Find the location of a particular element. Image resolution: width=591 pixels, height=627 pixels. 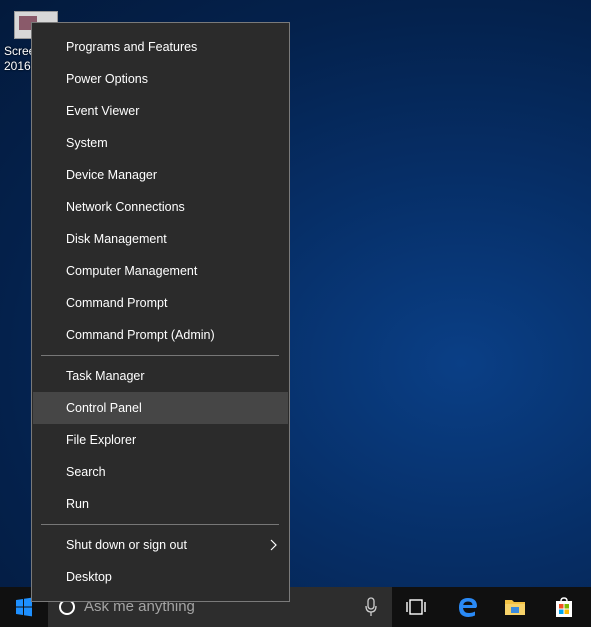

store-icon is located at coordinates (564, 607).